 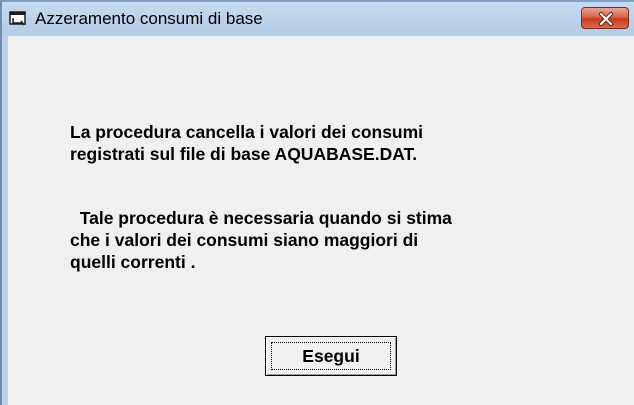 I want to click on message-line: quelli correnti ., so click(x=133, y=262).